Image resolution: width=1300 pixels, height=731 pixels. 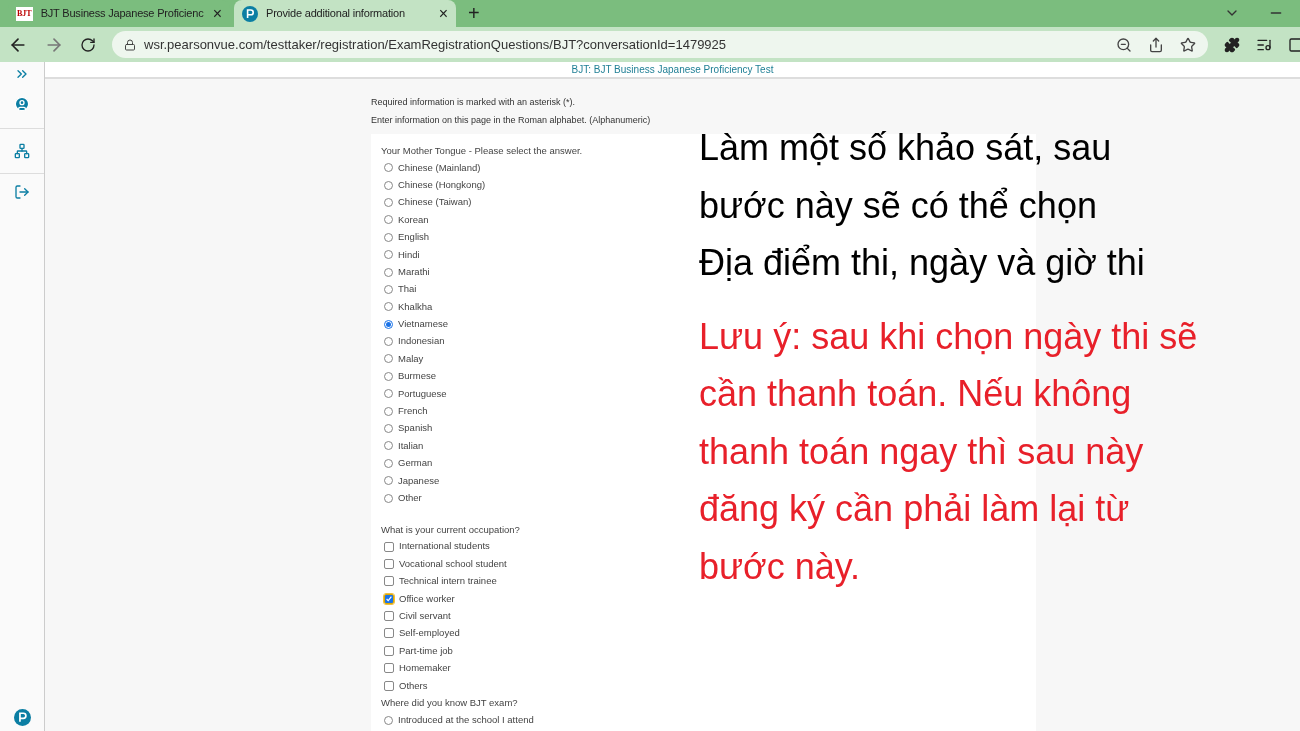 What do you see at coordinates (450, 703) in the screenshot?
I see `question-label: Where did you know BJT exam?` at bounding box center [450, 703].